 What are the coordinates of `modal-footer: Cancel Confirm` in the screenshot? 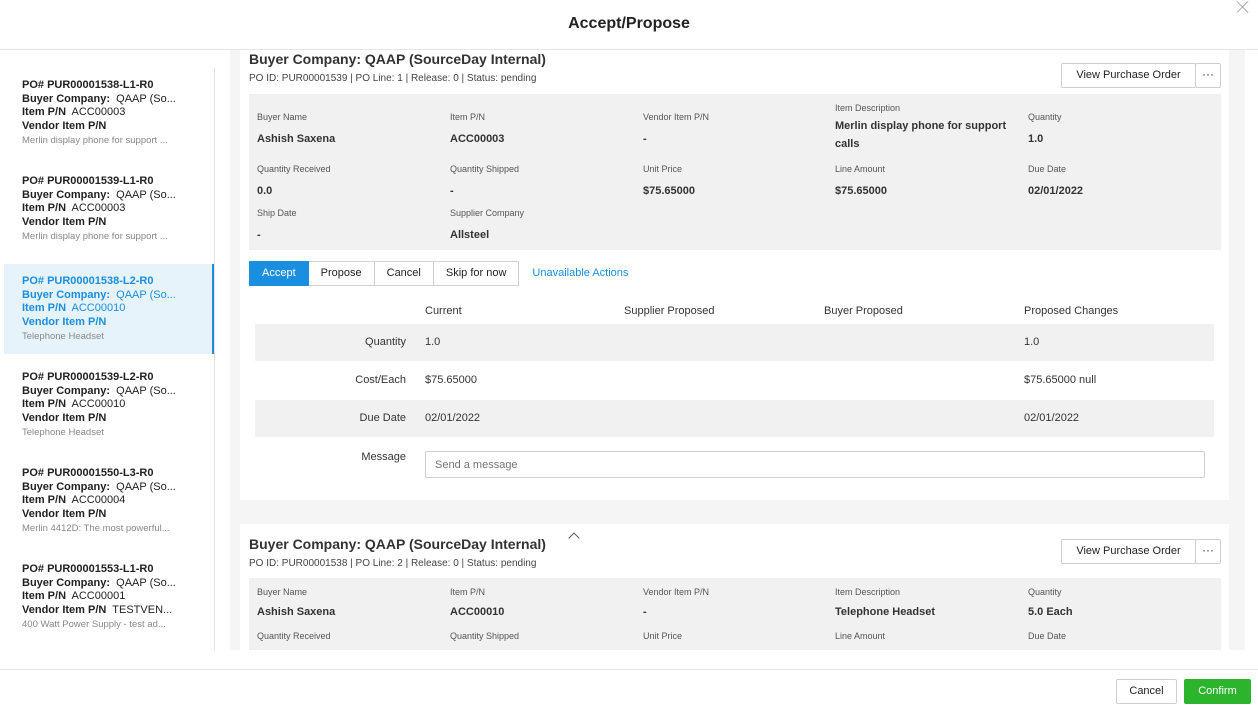 It's located at (629, 688).